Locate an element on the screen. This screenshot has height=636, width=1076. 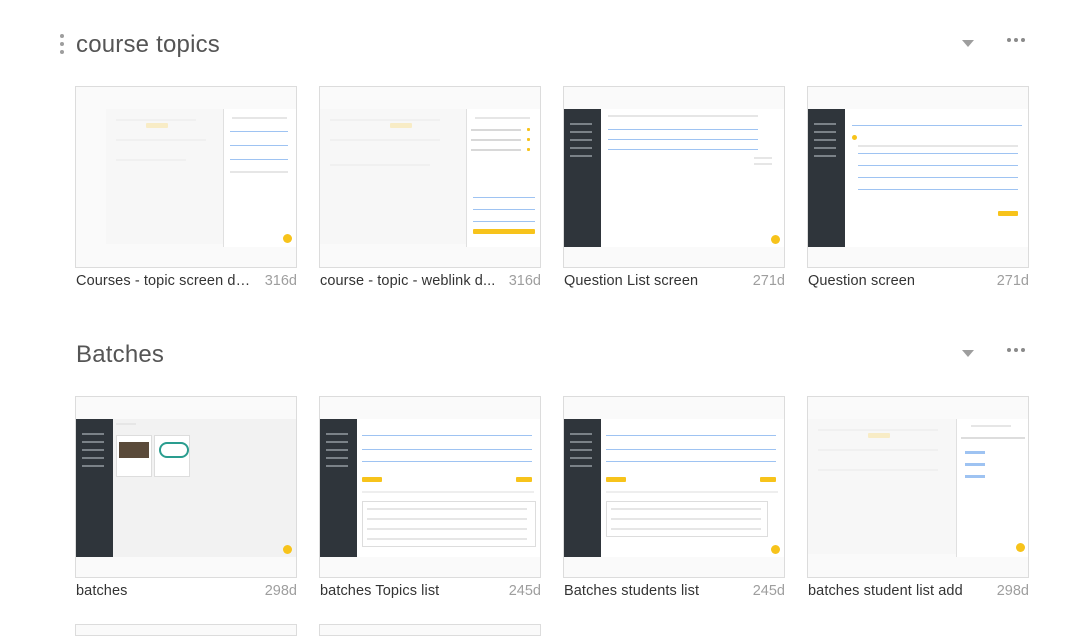
section-title: Batches is located at coordinates (120, 354).